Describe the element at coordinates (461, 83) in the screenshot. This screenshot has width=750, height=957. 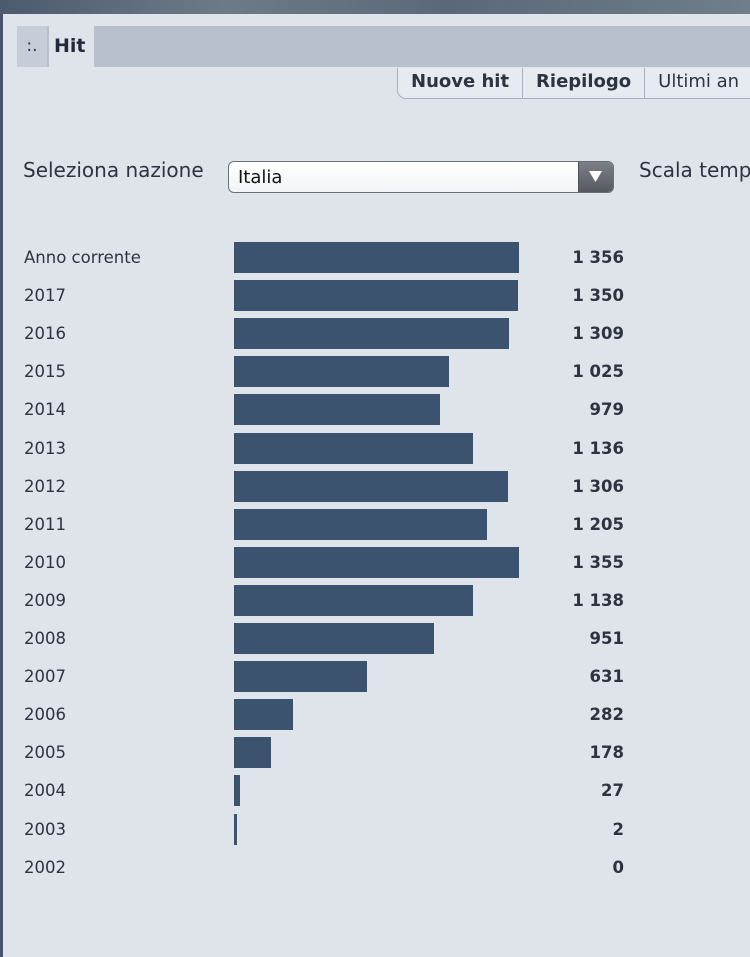
I see `tab-nuove-hit: Nuove hit` at that location.